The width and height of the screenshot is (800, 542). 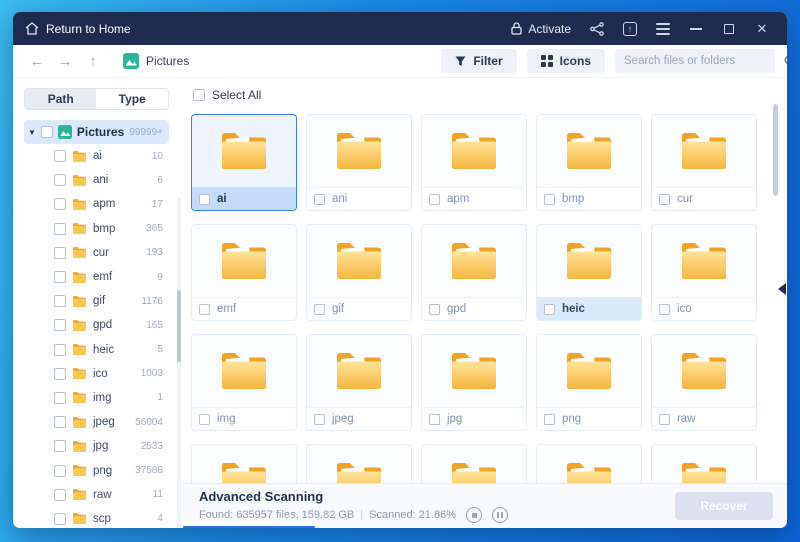 What do you see at coordinates (565, 61) in the screenshot?
I see `view-icons-button: Icons` at bounding box center [565, 61].